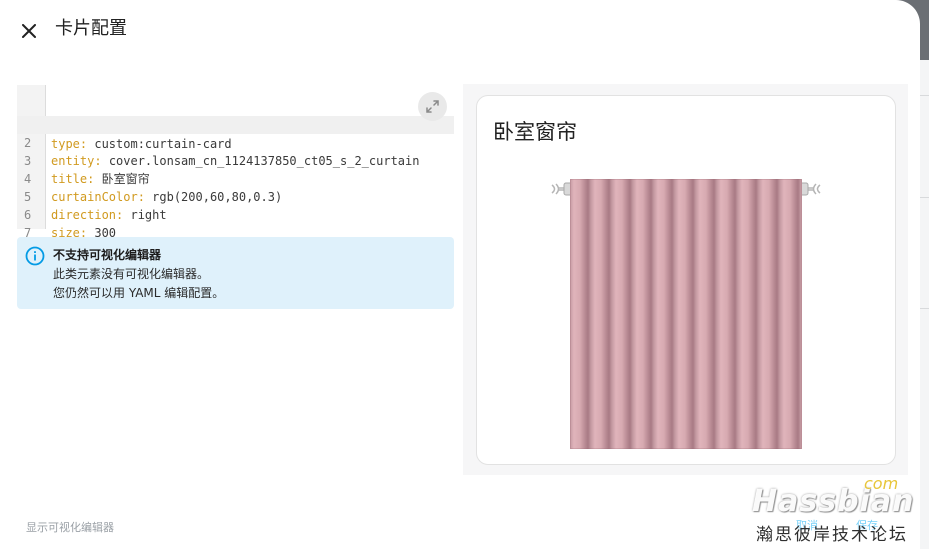 The width and height of the screenshot is (929, 549). I want to click on fullscreen-button, so click(432, 106).